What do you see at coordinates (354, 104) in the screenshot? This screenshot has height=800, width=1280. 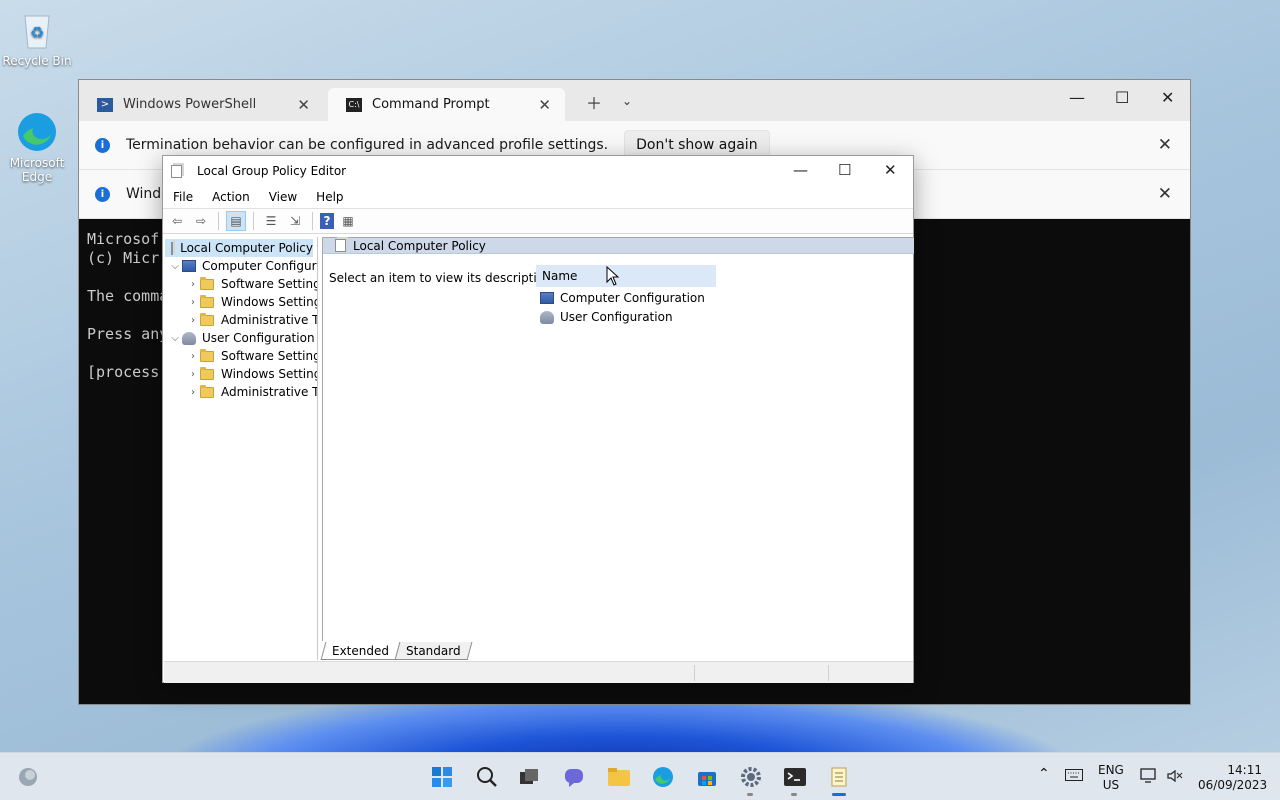 I see `cmd-icon: C:\` at bounding box center [354, 104].